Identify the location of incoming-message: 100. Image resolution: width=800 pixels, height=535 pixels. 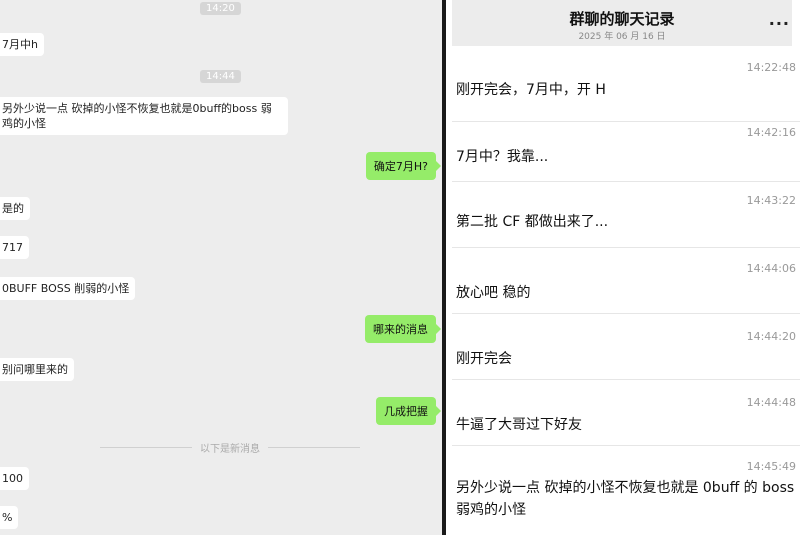
(14, 478).